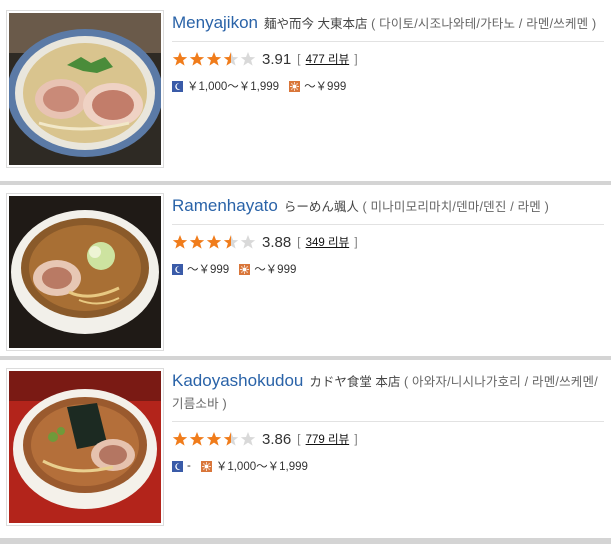  I want to click on review-count-link: 349 리뷰, so click(328, 243).